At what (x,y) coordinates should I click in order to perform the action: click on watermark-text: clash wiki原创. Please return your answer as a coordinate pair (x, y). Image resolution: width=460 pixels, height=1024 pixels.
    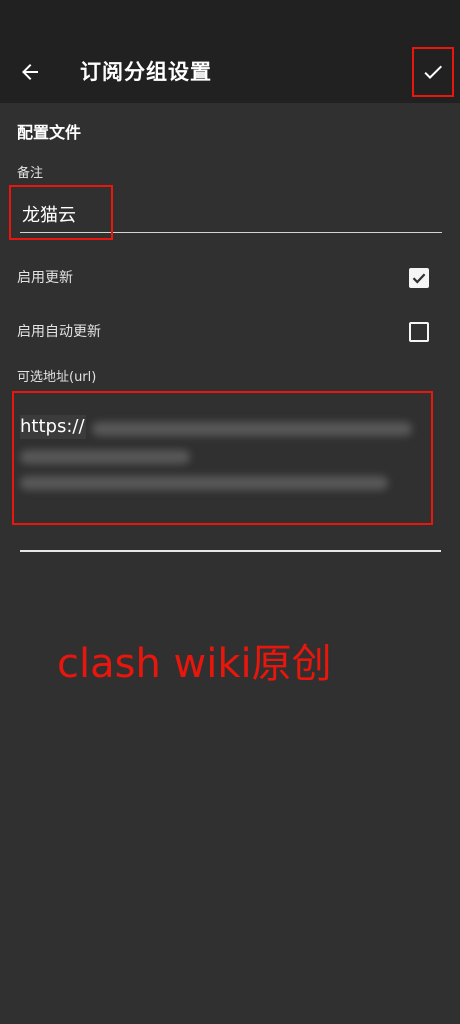
    Looking at the image, I should click on (194, 664).